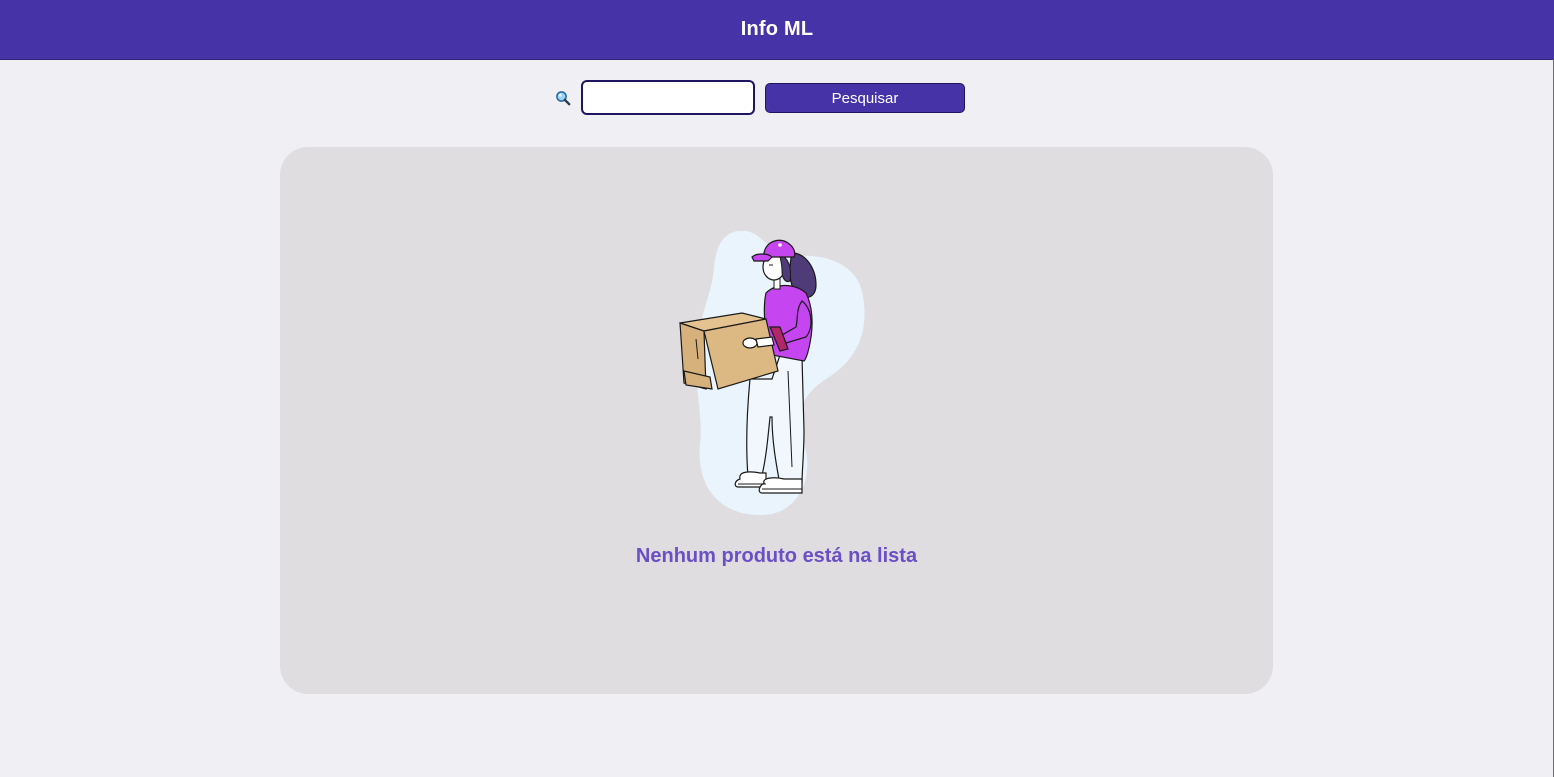 This screenshot has width=1554, height=777. What do you see at coordinates (776, 556) in the screenshot?
I see `empty-list-message: Nenhum produto está na lista` at bounding box center [776, 556].